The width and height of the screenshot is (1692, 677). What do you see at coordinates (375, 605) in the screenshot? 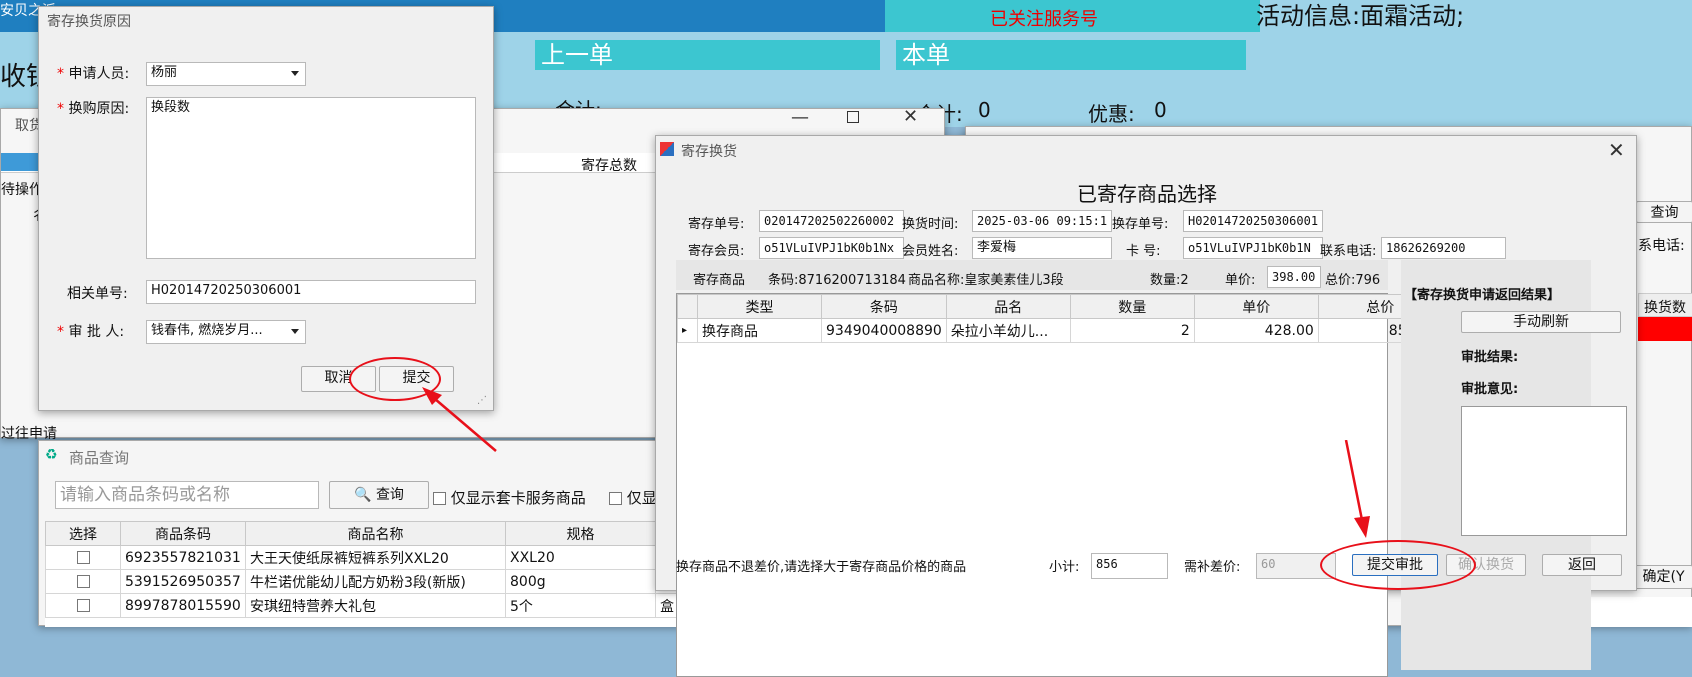
I see `name-cell: 安琪纽特营养大礼包` at bounding box center [375, 605].